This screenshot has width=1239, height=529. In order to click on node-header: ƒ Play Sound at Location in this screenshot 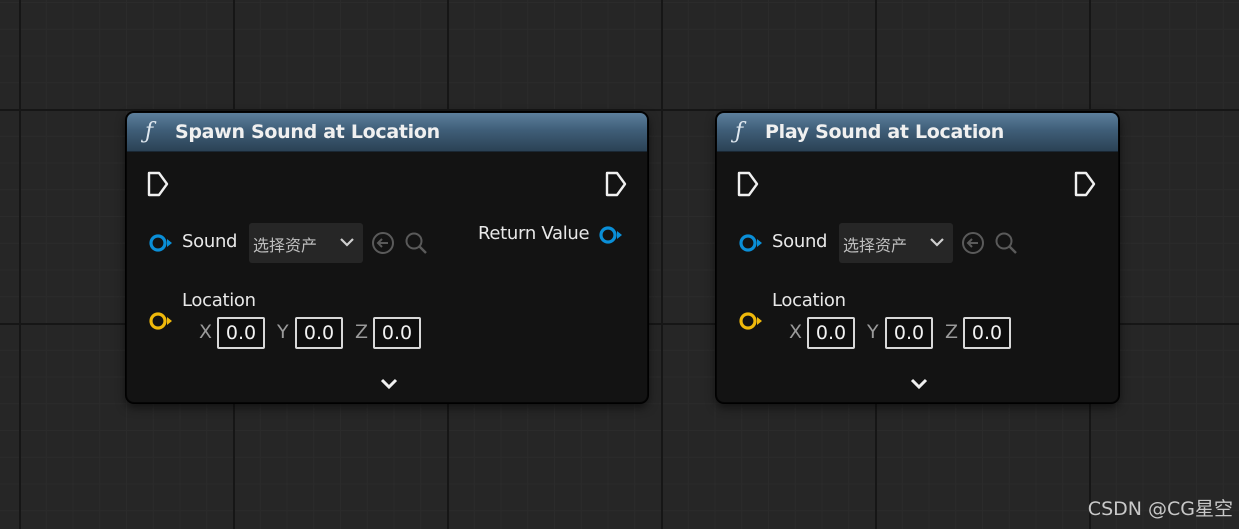, I will do `click(917, 132)`.